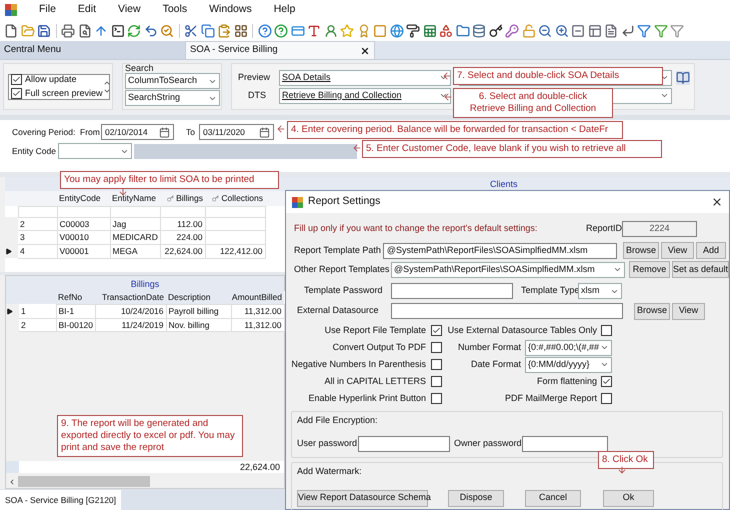 Image resolution: width=730 pixels, height=510 pixels. Describe the element at coordinates (565, 444) in the screenshot. I see `owner-password-field` at that location.